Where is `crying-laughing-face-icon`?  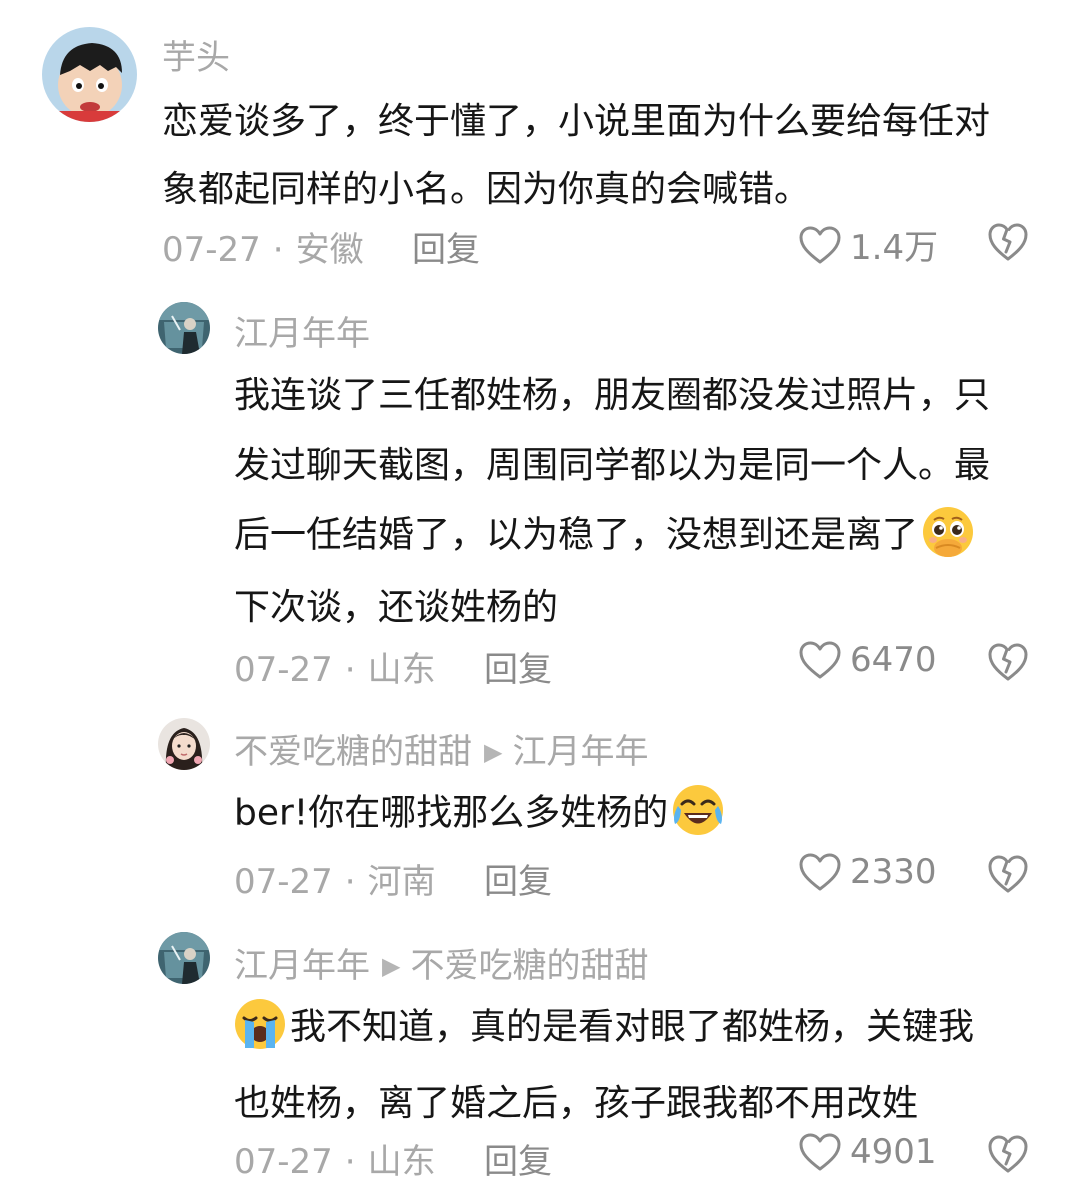 crying-laughing-face-icon is located at coordinates (698, 814).